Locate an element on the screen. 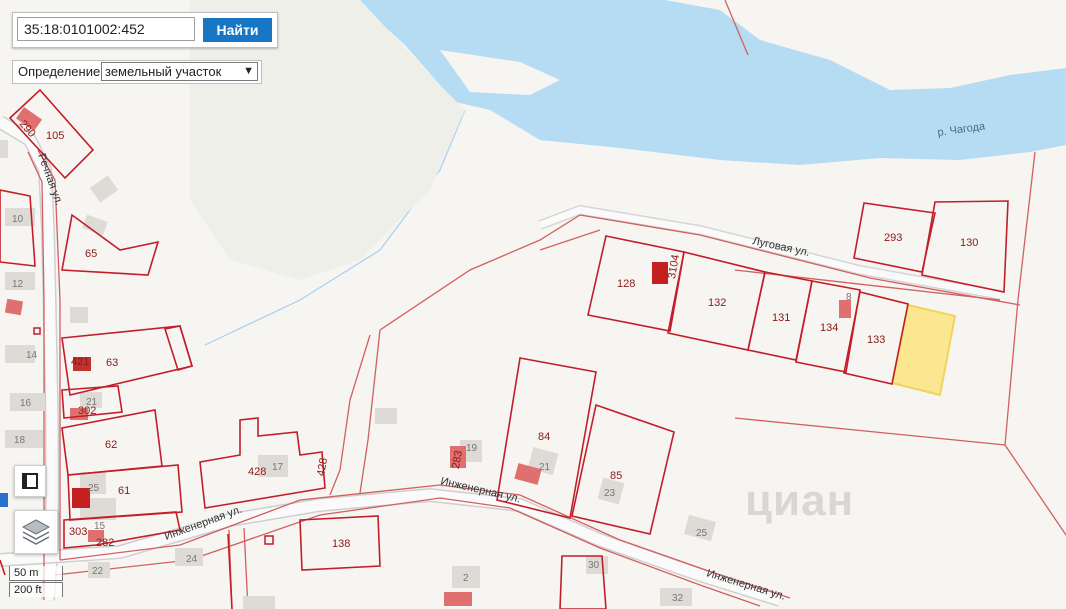  house-number: 14 is located at coordinates (32, 355).